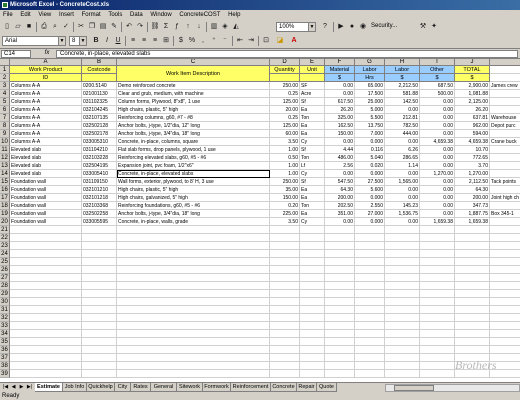 This screenshot has height=400, width=520. I want to click on row-header: 34, so click(5, 334).